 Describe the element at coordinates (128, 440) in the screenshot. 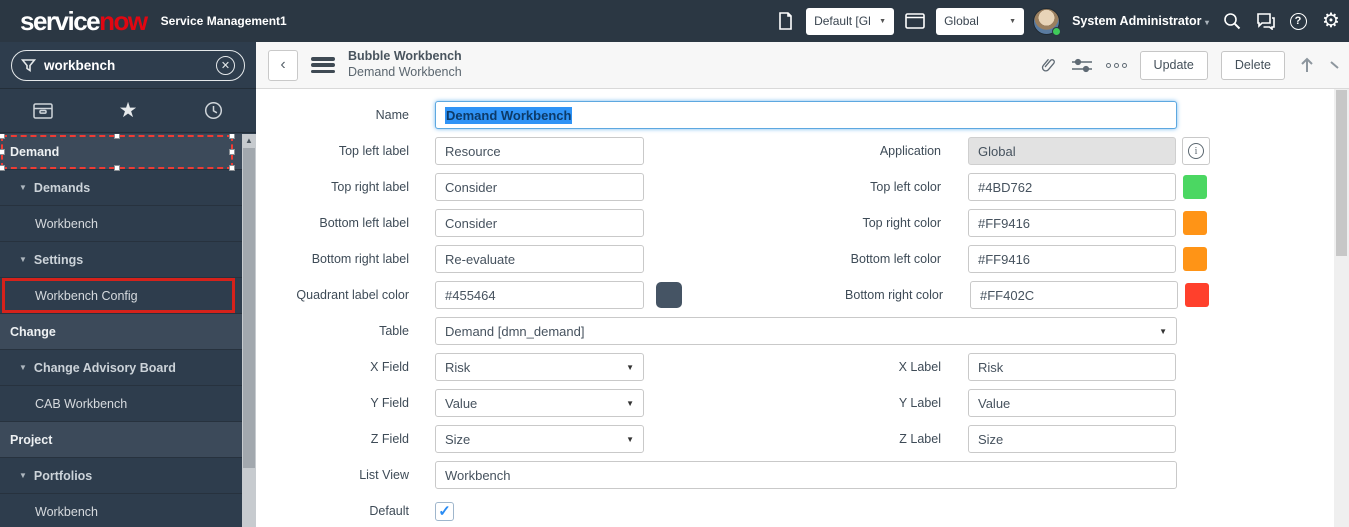

I see `nav-item-project: Project` at that location.